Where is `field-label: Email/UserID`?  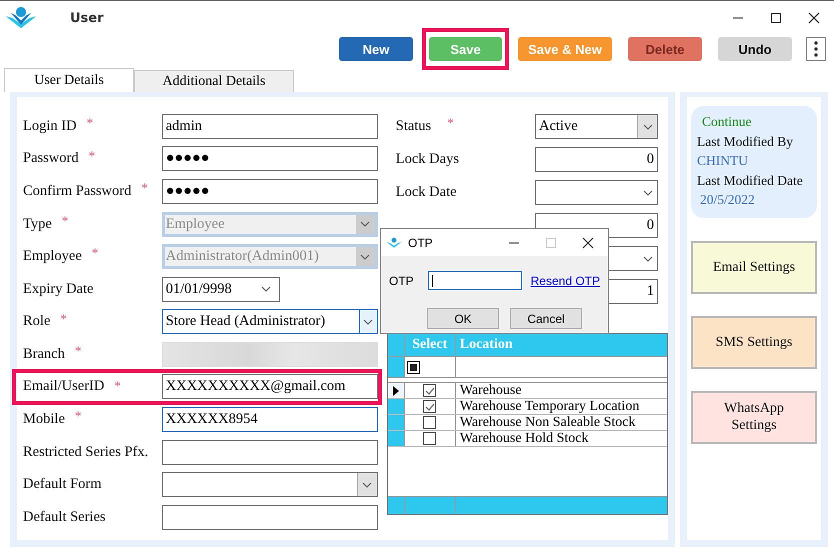
field-label: Email/UserID is located at coordinates (63, 387).